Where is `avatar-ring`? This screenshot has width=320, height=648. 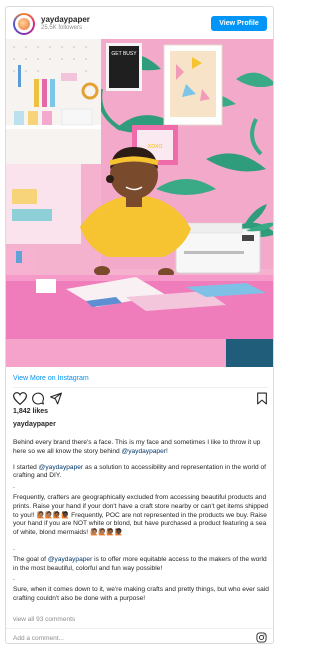 avatar-ring is located at coordinates (24, 24).